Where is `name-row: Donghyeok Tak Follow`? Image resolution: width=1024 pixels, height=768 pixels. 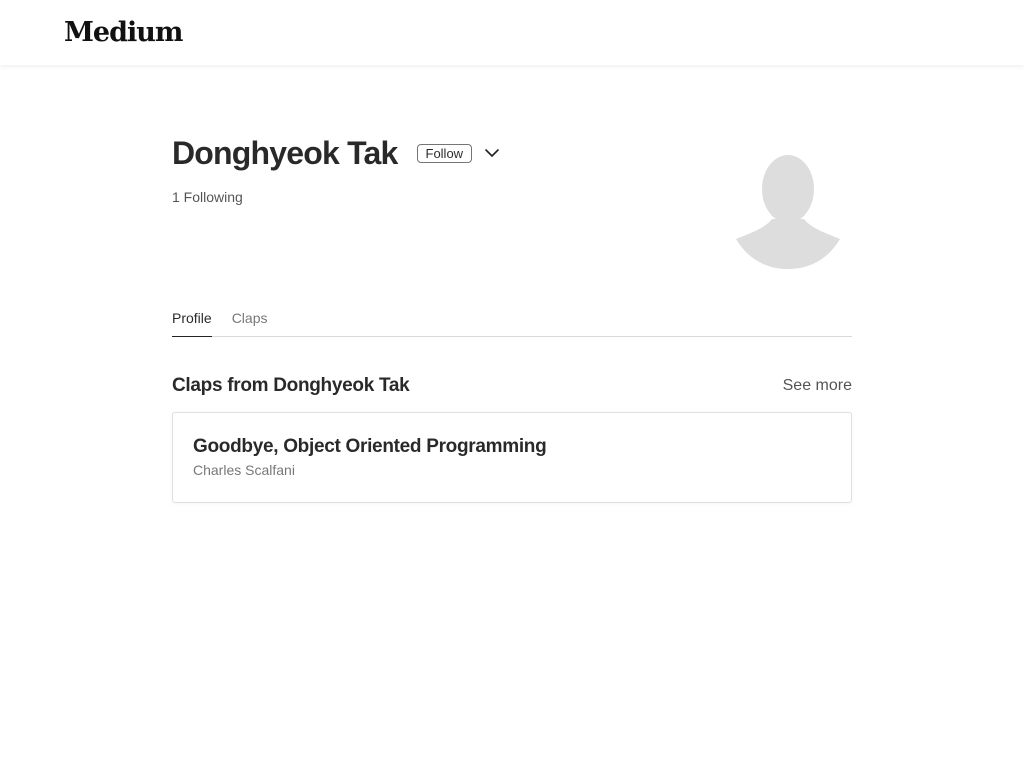
name-row: Donghyeok Tak Follow is located at coordinates (336, 153).